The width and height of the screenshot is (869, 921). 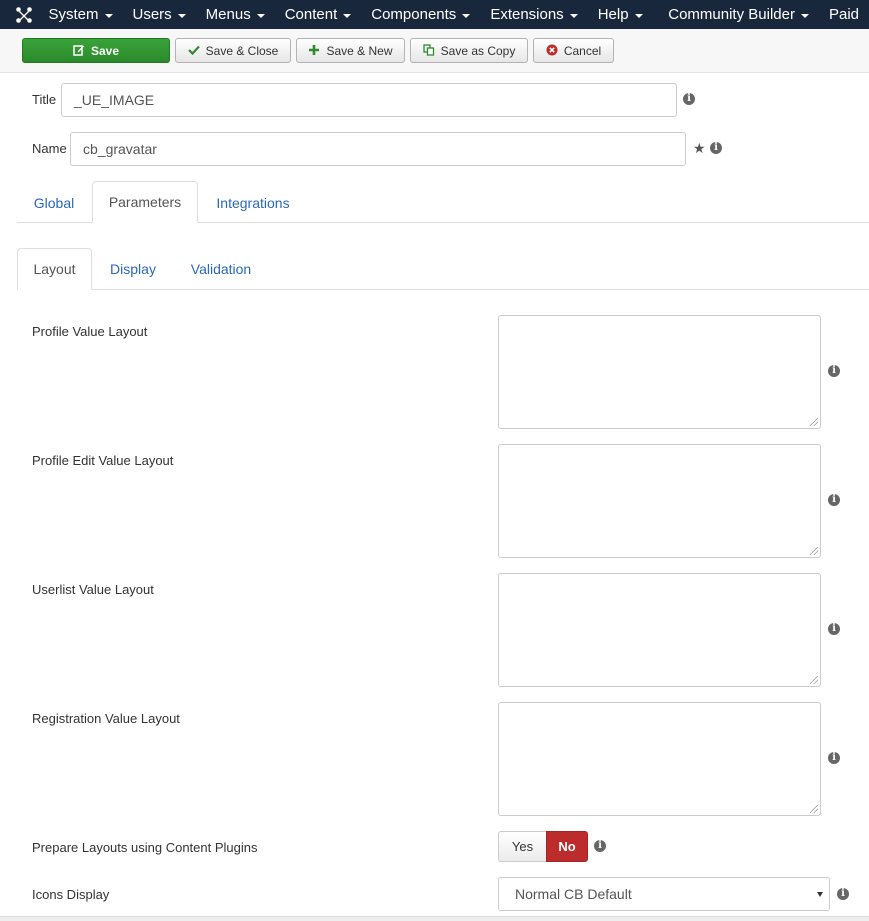 What do you see at coordinates (54, 269) in the screenshot?
I see `tab-layout: Layout` at bounding box center [54, 269].